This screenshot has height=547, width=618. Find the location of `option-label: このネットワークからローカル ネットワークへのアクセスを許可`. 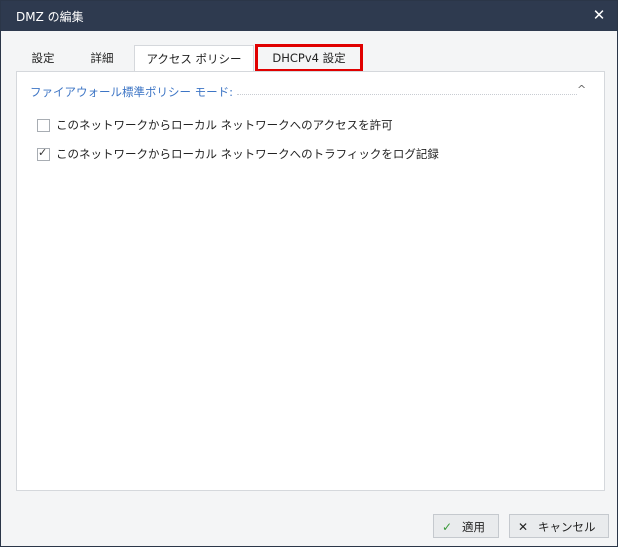

option-label: このネットワークからローカル ネットワークへのアクセスを許可 is located at coordinates (224, 125).